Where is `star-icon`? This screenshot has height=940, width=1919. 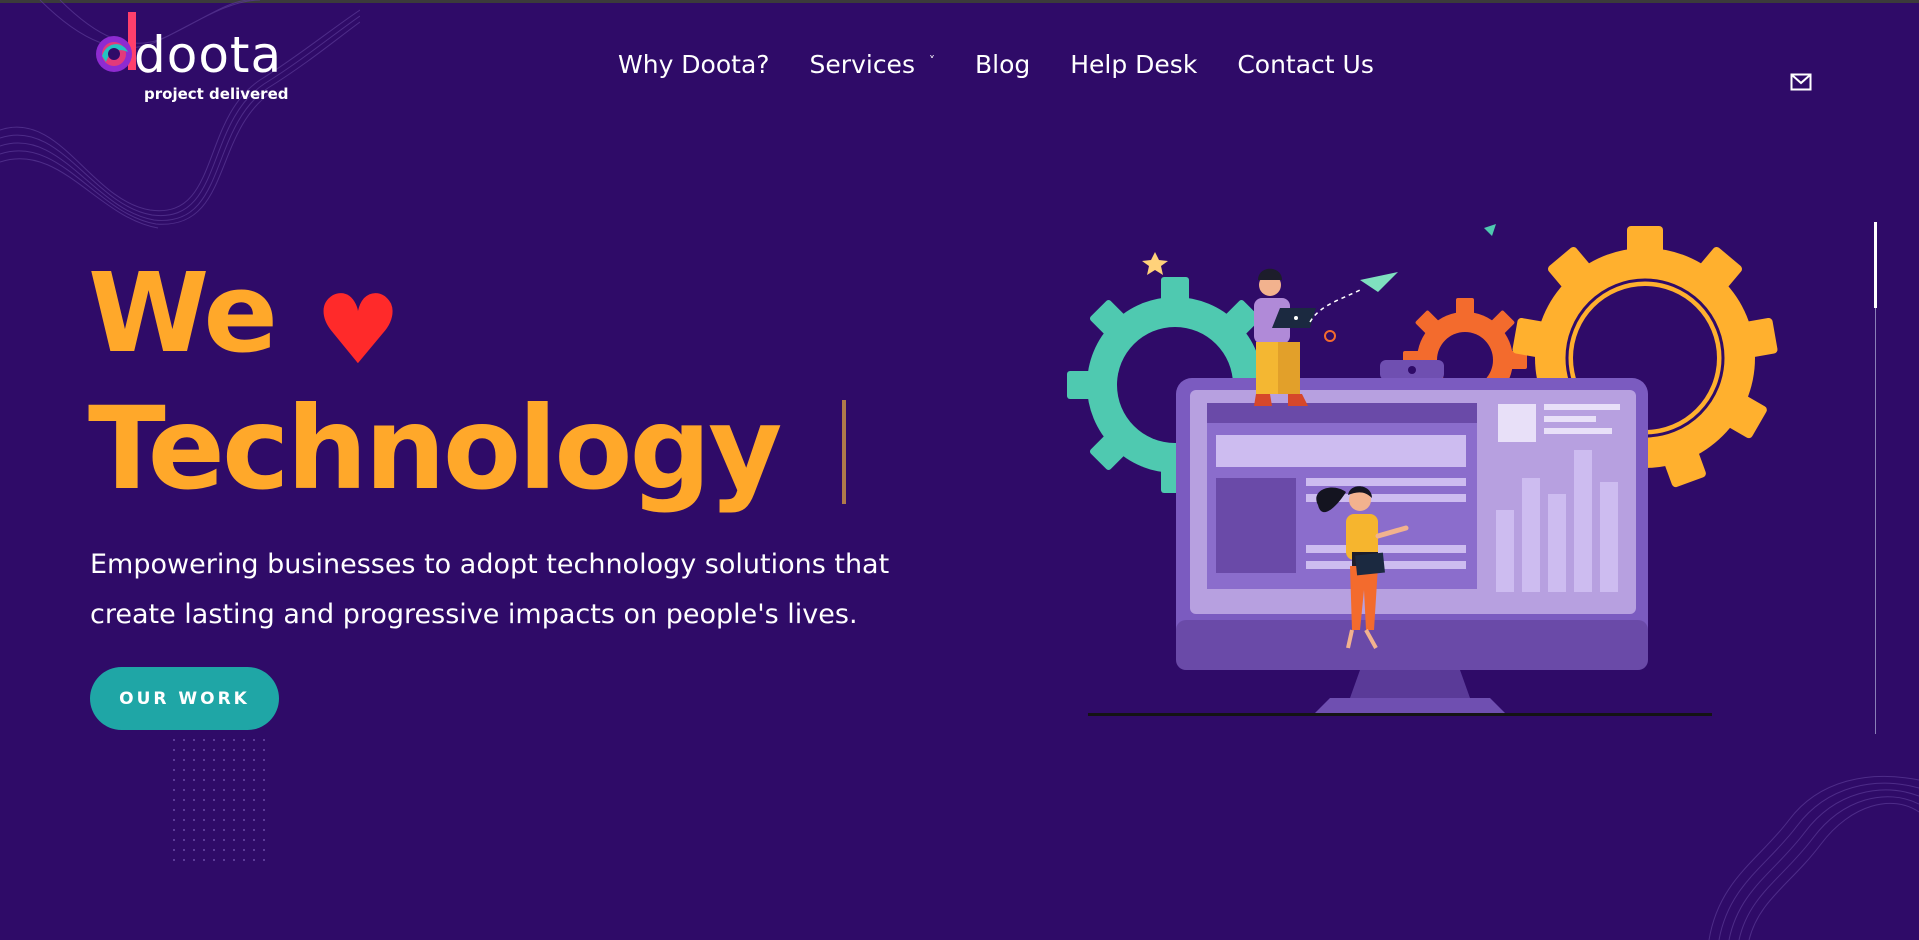 star-icon is located at coordinates (1155, 263).